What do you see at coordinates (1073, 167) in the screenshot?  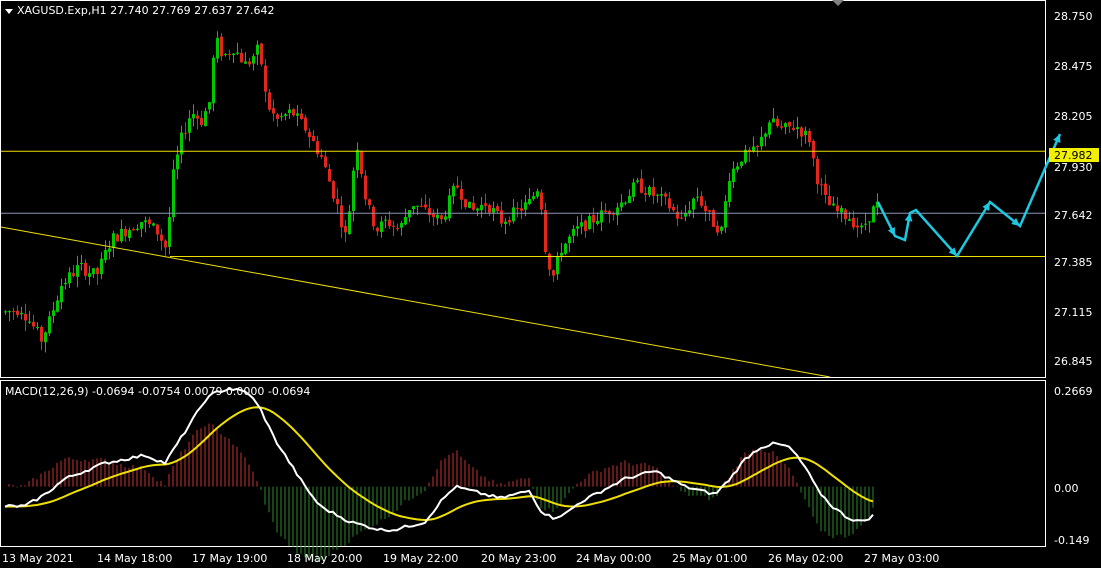 I see `price-tick: 27.930` at bounding box center [1073, 167].